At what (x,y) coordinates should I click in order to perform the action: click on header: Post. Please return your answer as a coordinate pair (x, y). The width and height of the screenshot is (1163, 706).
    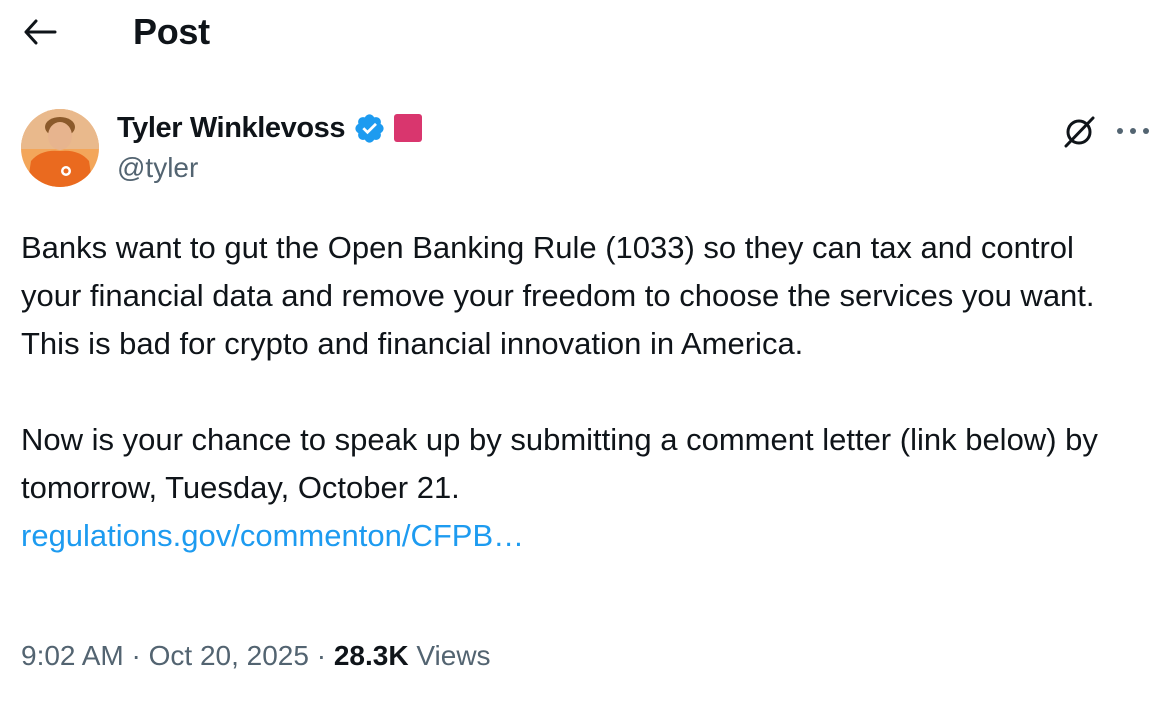
    Looking at the image, I should click on (581, 33).